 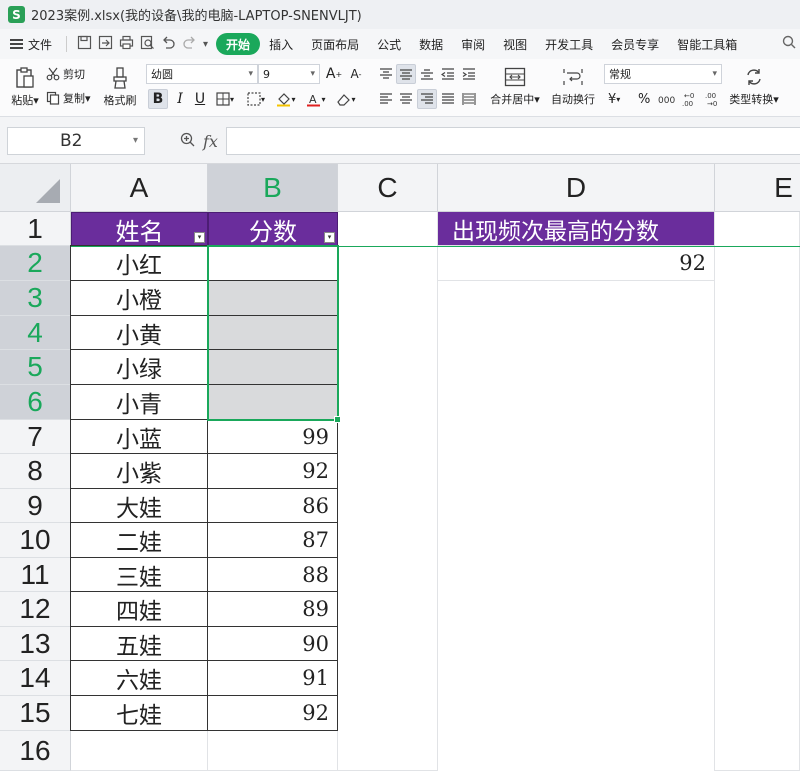 I want to click on formula-input, so click(x=513, y=141).